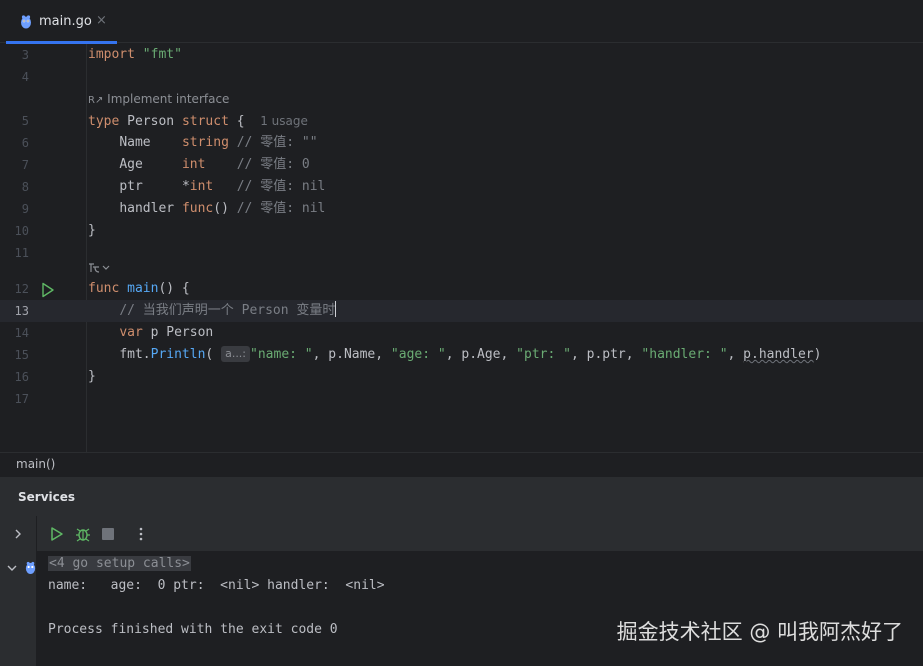 This screenshot has width=923, height=666. What do you see at coordinates (25, 209) in the screenshot?
I see `line-number: 9` at bounding box center [25, 209].